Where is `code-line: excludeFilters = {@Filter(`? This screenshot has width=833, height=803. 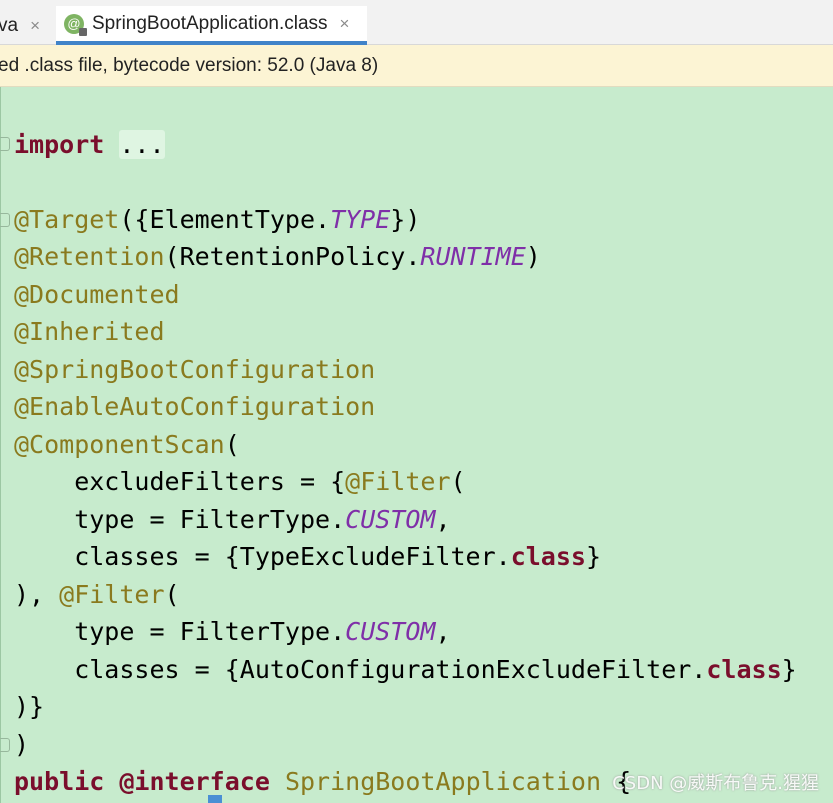
code-line: excludeFilters = {@Filter( is located at coordinates (240, 482).